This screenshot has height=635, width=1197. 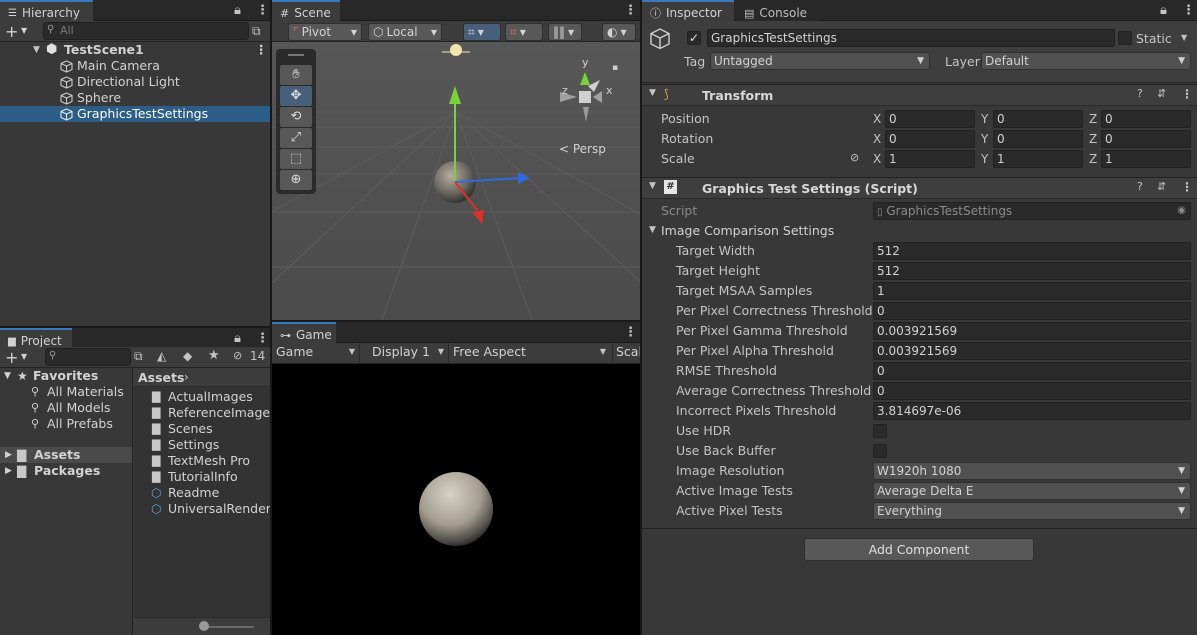 I want to click on favorite-all-materials: ⚲ All Materials, so click(x=66, y=392).